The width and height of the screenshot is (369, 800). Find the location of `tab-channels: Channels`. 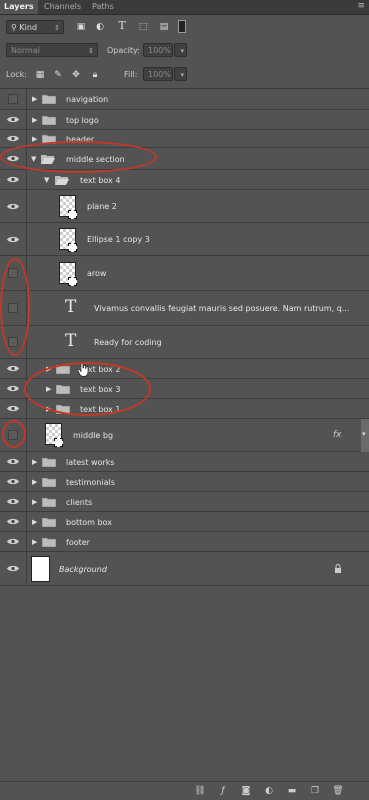

tab-channels: Channels is located at coordinates (62, 7).